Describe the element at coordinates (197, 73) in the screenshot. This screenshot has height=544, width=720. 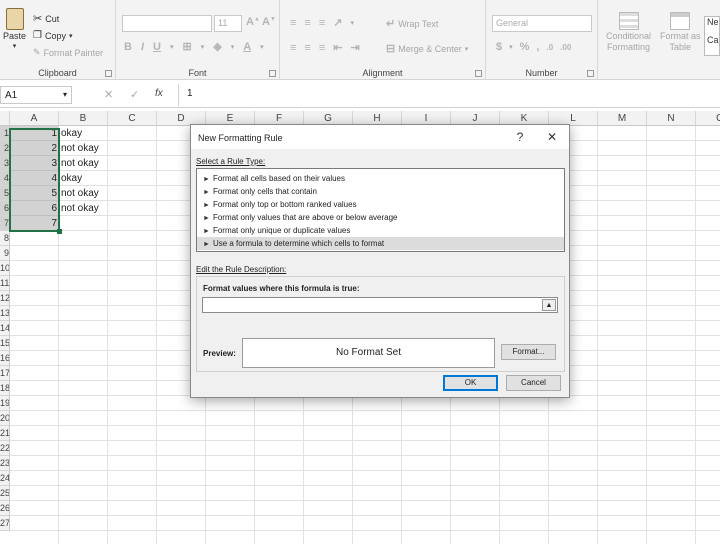
I see `font-label: Font` at that location.